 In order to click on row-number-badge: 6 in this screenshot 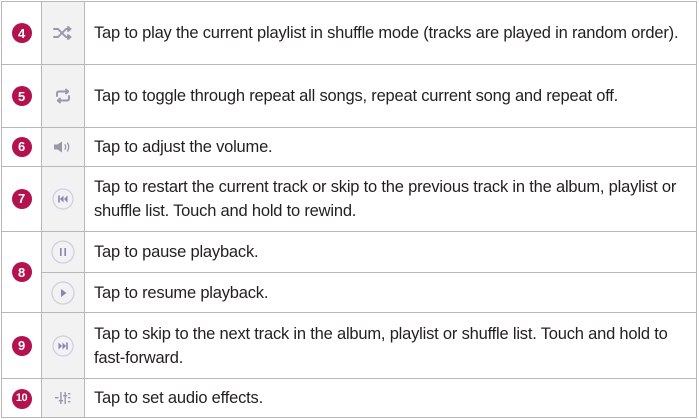, I will do `click(21, 146)`.